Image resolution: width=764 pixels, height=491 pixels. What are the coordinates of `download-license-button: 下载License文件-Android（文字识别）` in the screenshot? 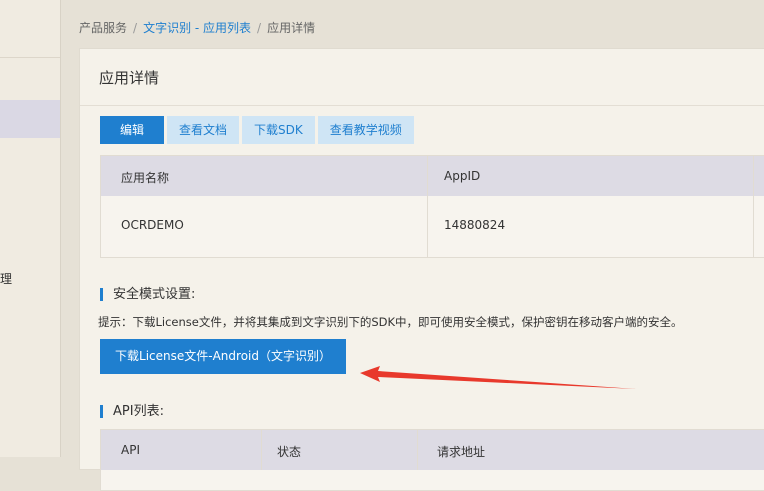 It's located at (223, 356).